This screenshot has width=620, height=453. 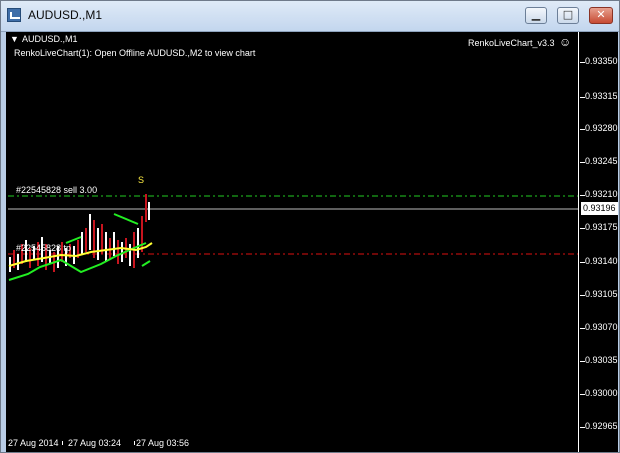 What do you see at coordinates (601, 426) in the screenshot?
I see `price-label: 0.92965` at bounding box center [601, 426].